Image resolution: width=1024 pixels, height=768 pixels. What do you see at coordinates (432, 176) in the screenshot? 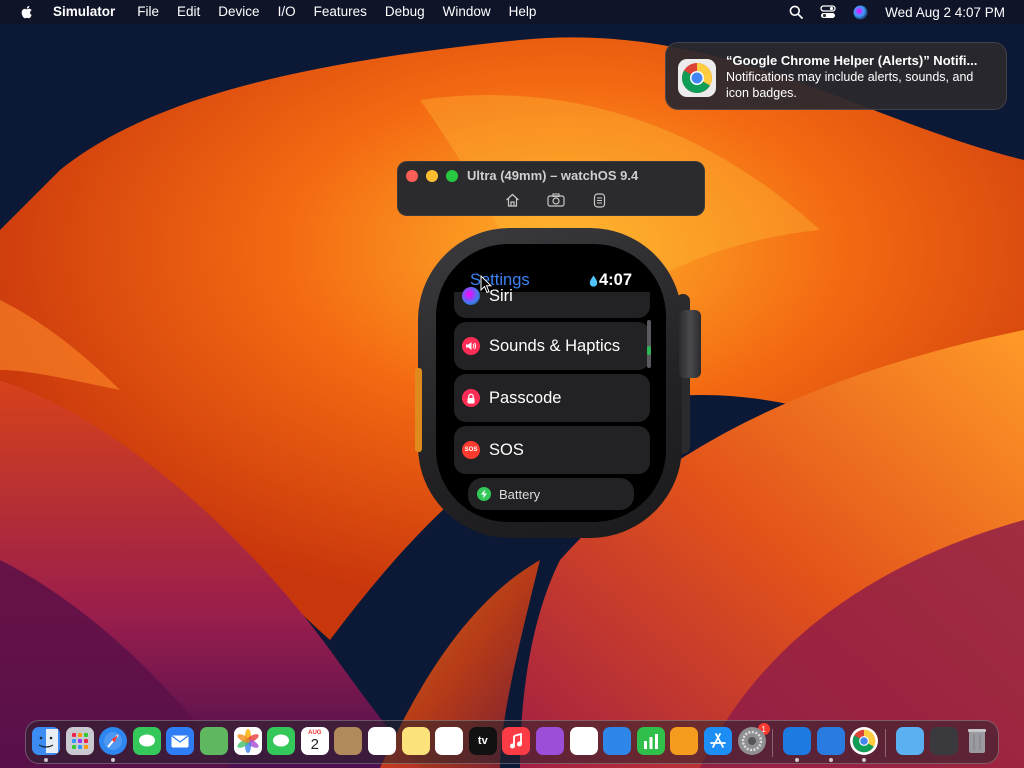
I see `window-minimize-button` at bounding box center [432, 176].